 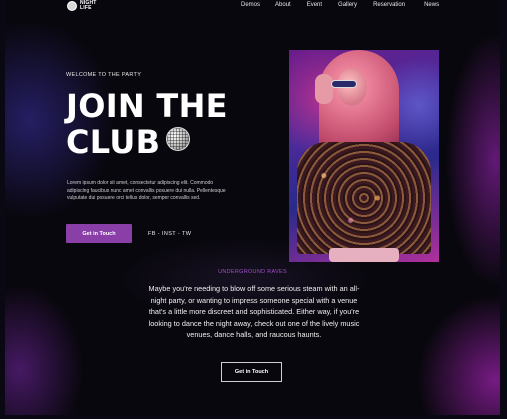 I want to click on section-kicker: UNDERGROUND RAVES, so click(x=252, y=272).